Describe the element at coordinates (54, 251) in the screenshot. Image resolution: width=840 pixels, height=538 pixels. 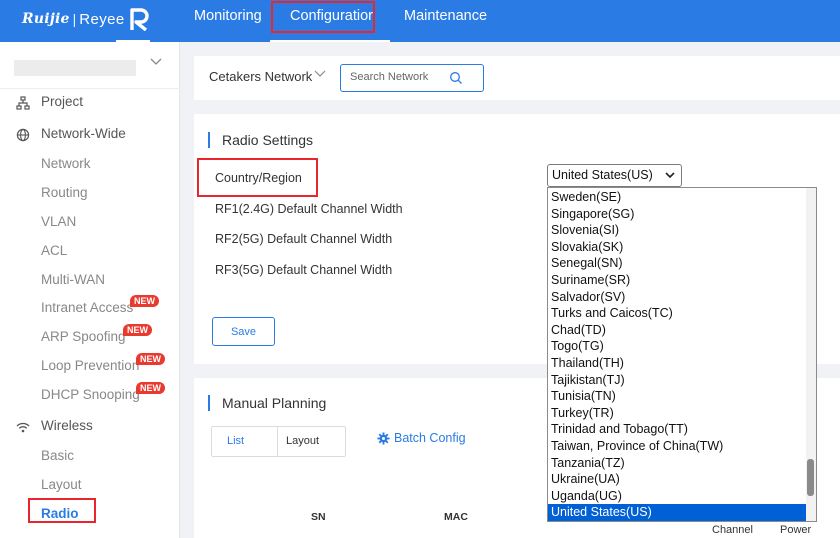
I see `sidebar-item-acl: ACL` at that location.